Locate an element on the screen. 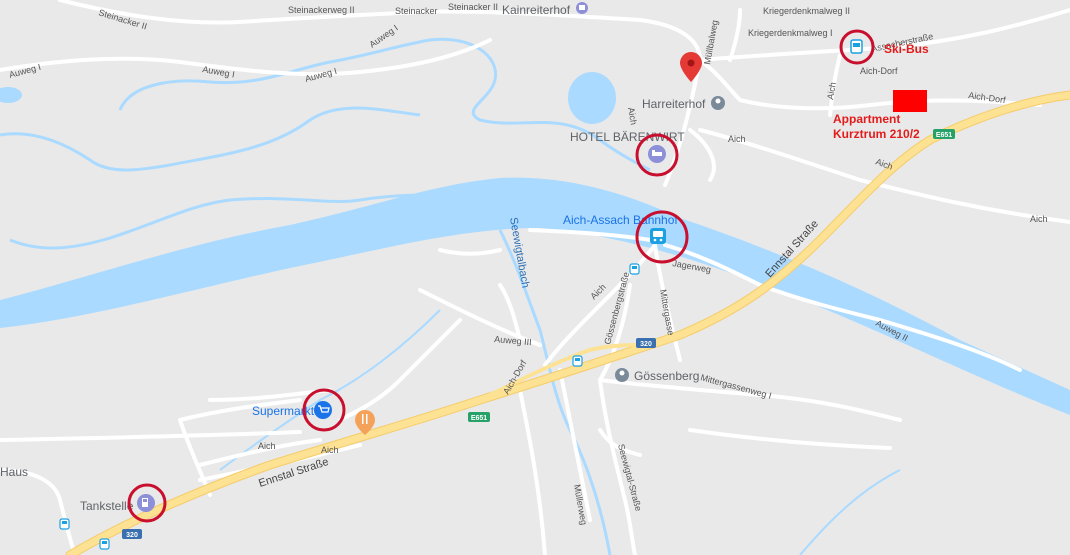  label-haus: Haus is located at coordinates (14, 472).